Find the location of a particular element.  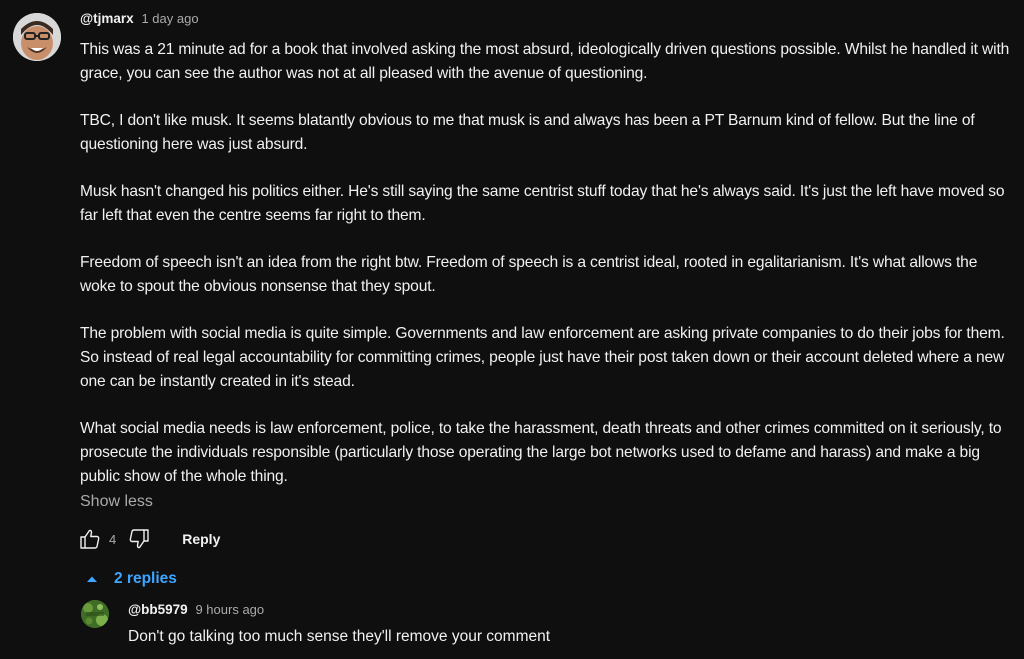

reply-header: @bb5979 9 hours ago is located at coordinates (196, 609).